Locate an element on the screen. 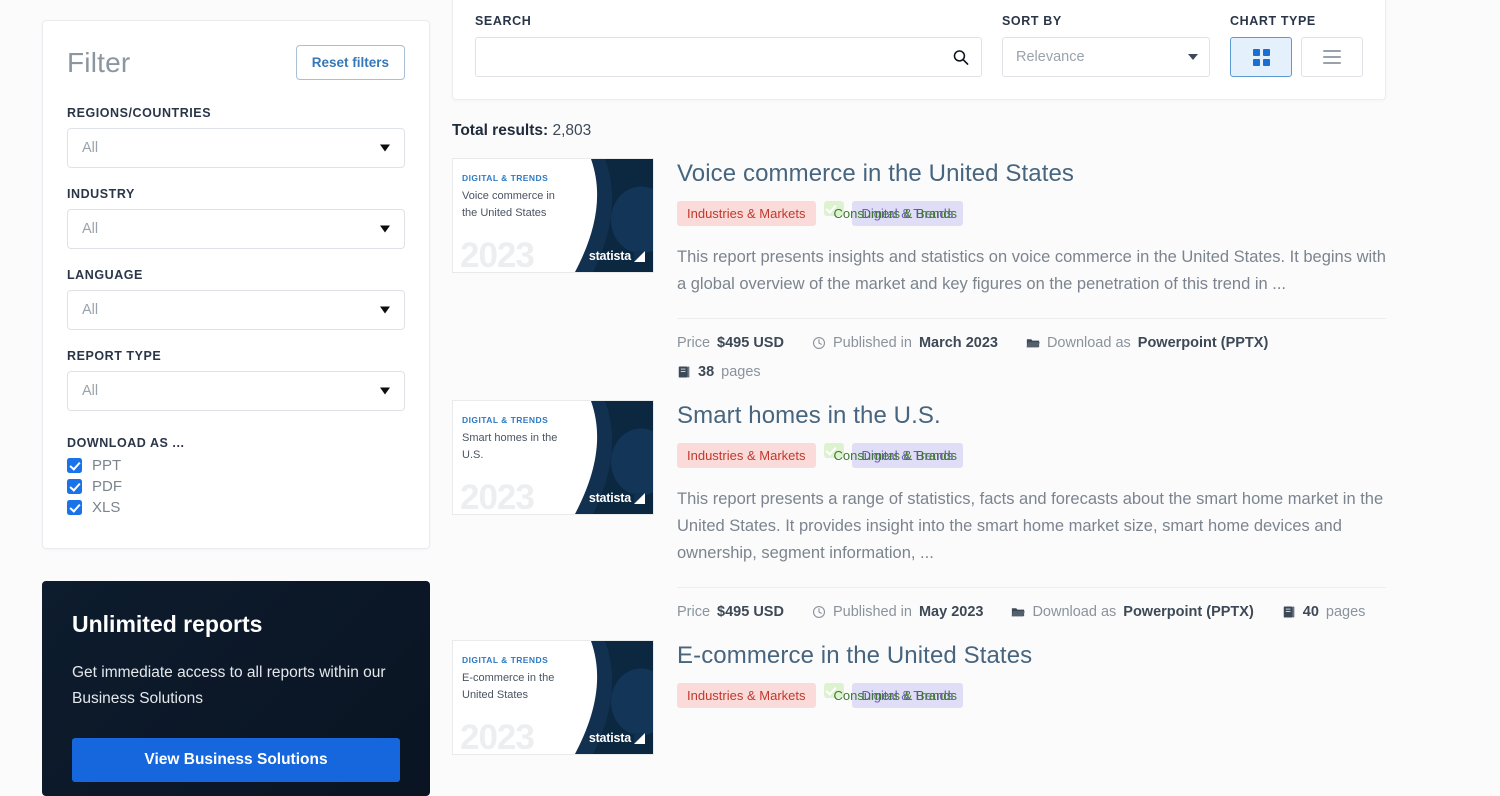 Image resolution: width=1500 pixels, height=796 pixels. result-title: E-commerce in the United States is located at coordinates (1031, 656).